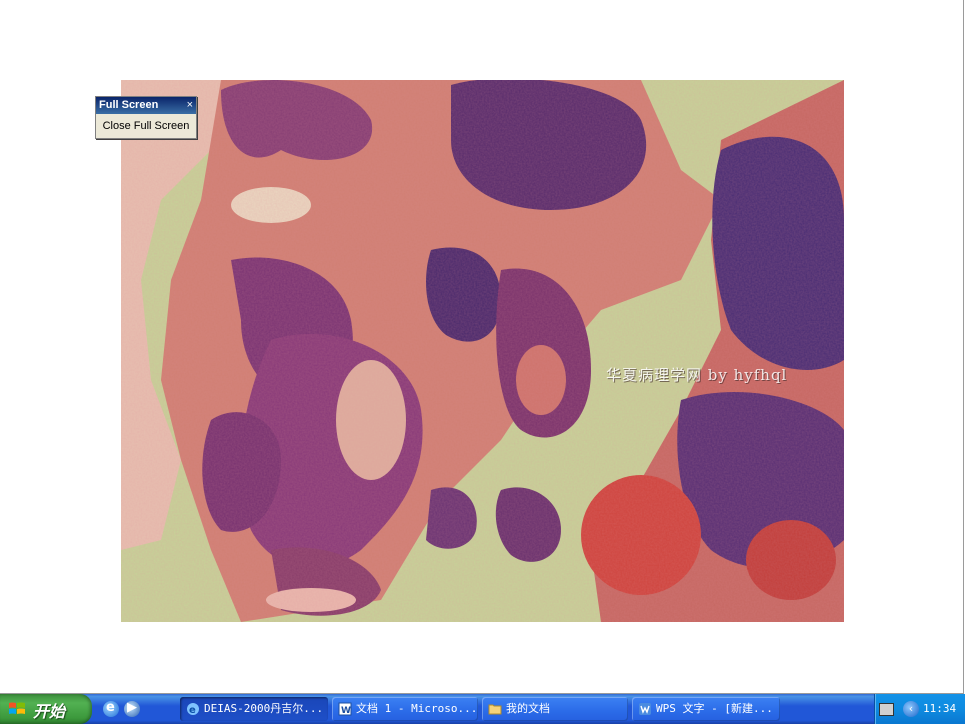  Describe the element at coordinates (645, 709) in the screenshot. I see `wps-icon` at that location.